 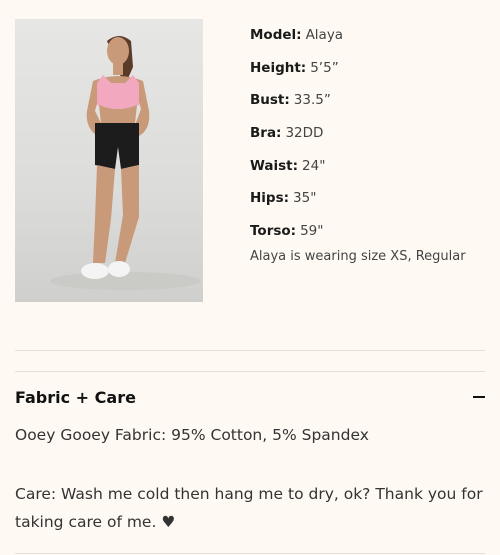 What do you see at coordinates (370, 35) in the screenshot?
I see `measurement-model: Model: Alaya` at bounding box center [370, 35].